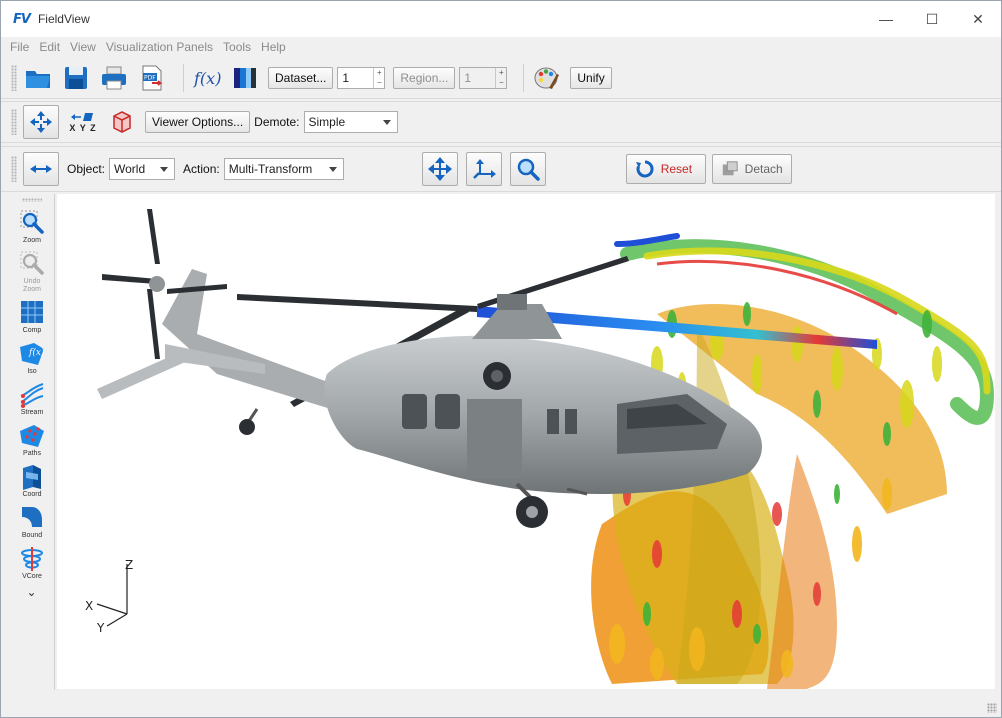 The image size is (1002, 718). Describe the element at coordinates (361, 77) in the screenshot. I see `dataset-spinbox: 1 + −` at that location.